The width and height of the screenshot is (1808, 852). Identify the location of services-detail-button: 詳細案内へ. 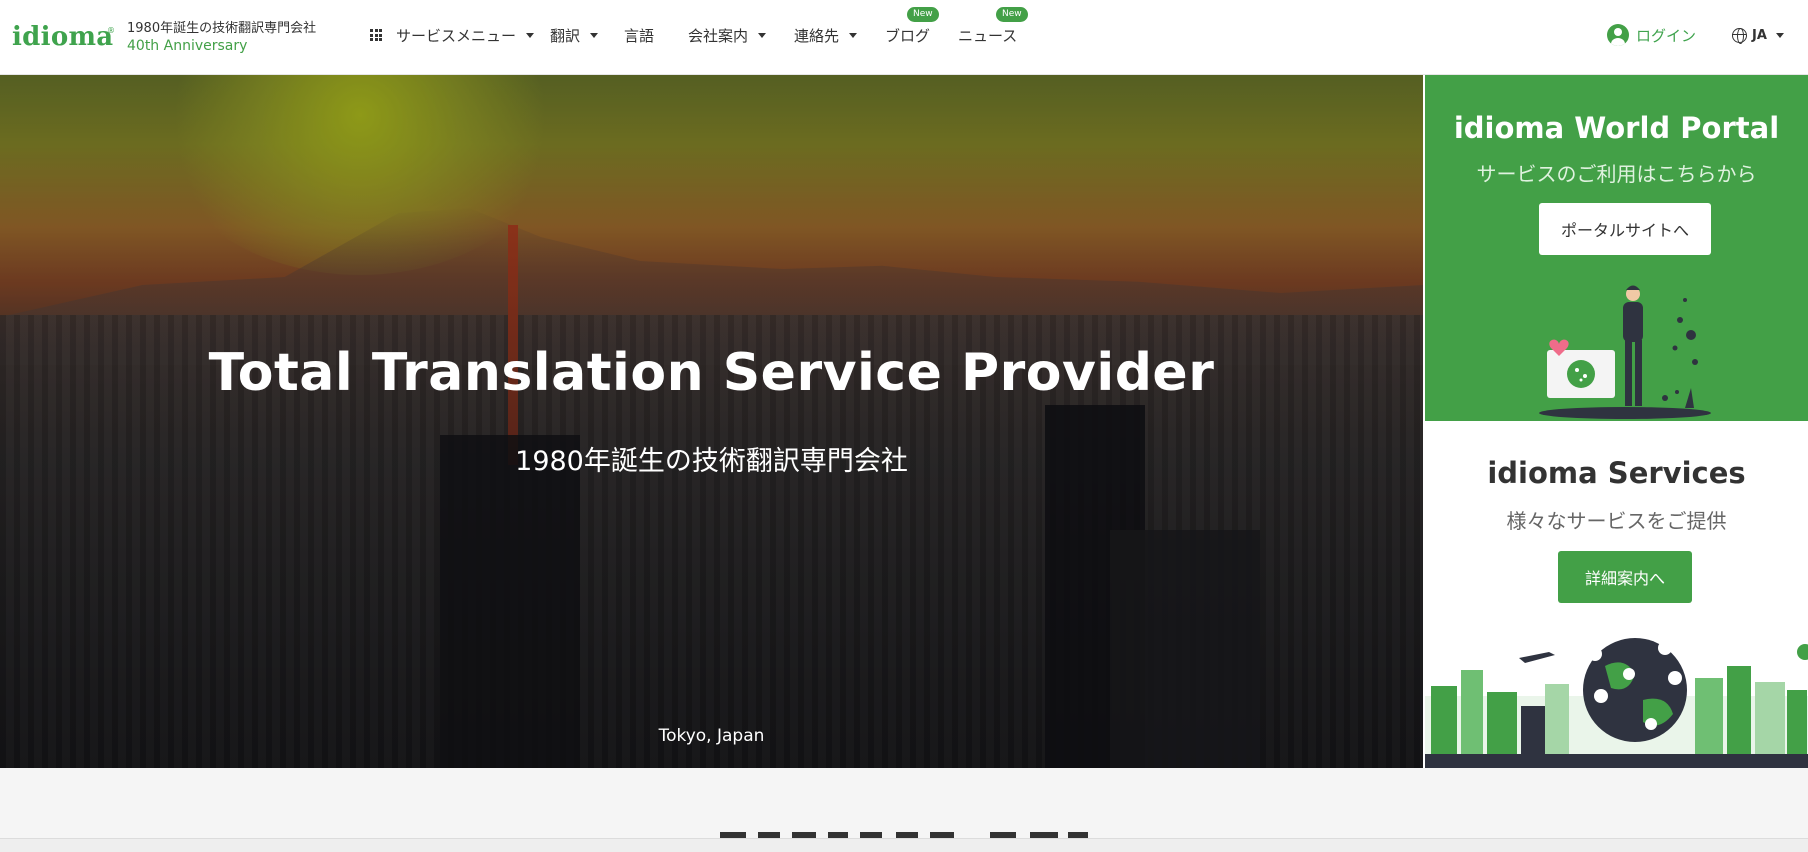
(1625, 577).